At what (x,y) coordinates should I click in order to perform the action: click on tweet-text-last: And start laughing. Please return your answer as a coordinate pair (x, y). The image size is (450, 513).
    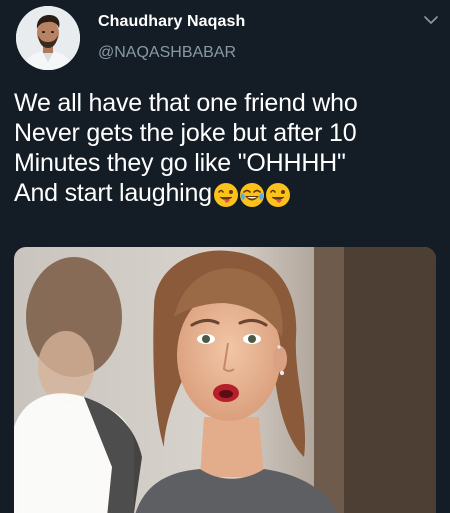
    Looking at the image, I should click on (113, 193).